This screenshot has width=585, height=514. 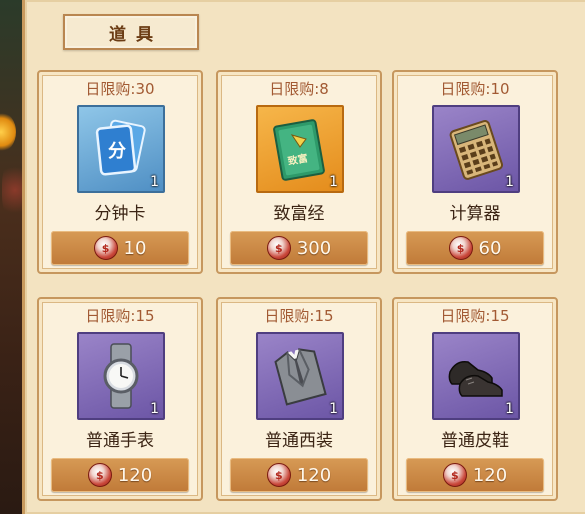 I want to click on item-icon-box: 致富 1, so click(x=300, y=149).